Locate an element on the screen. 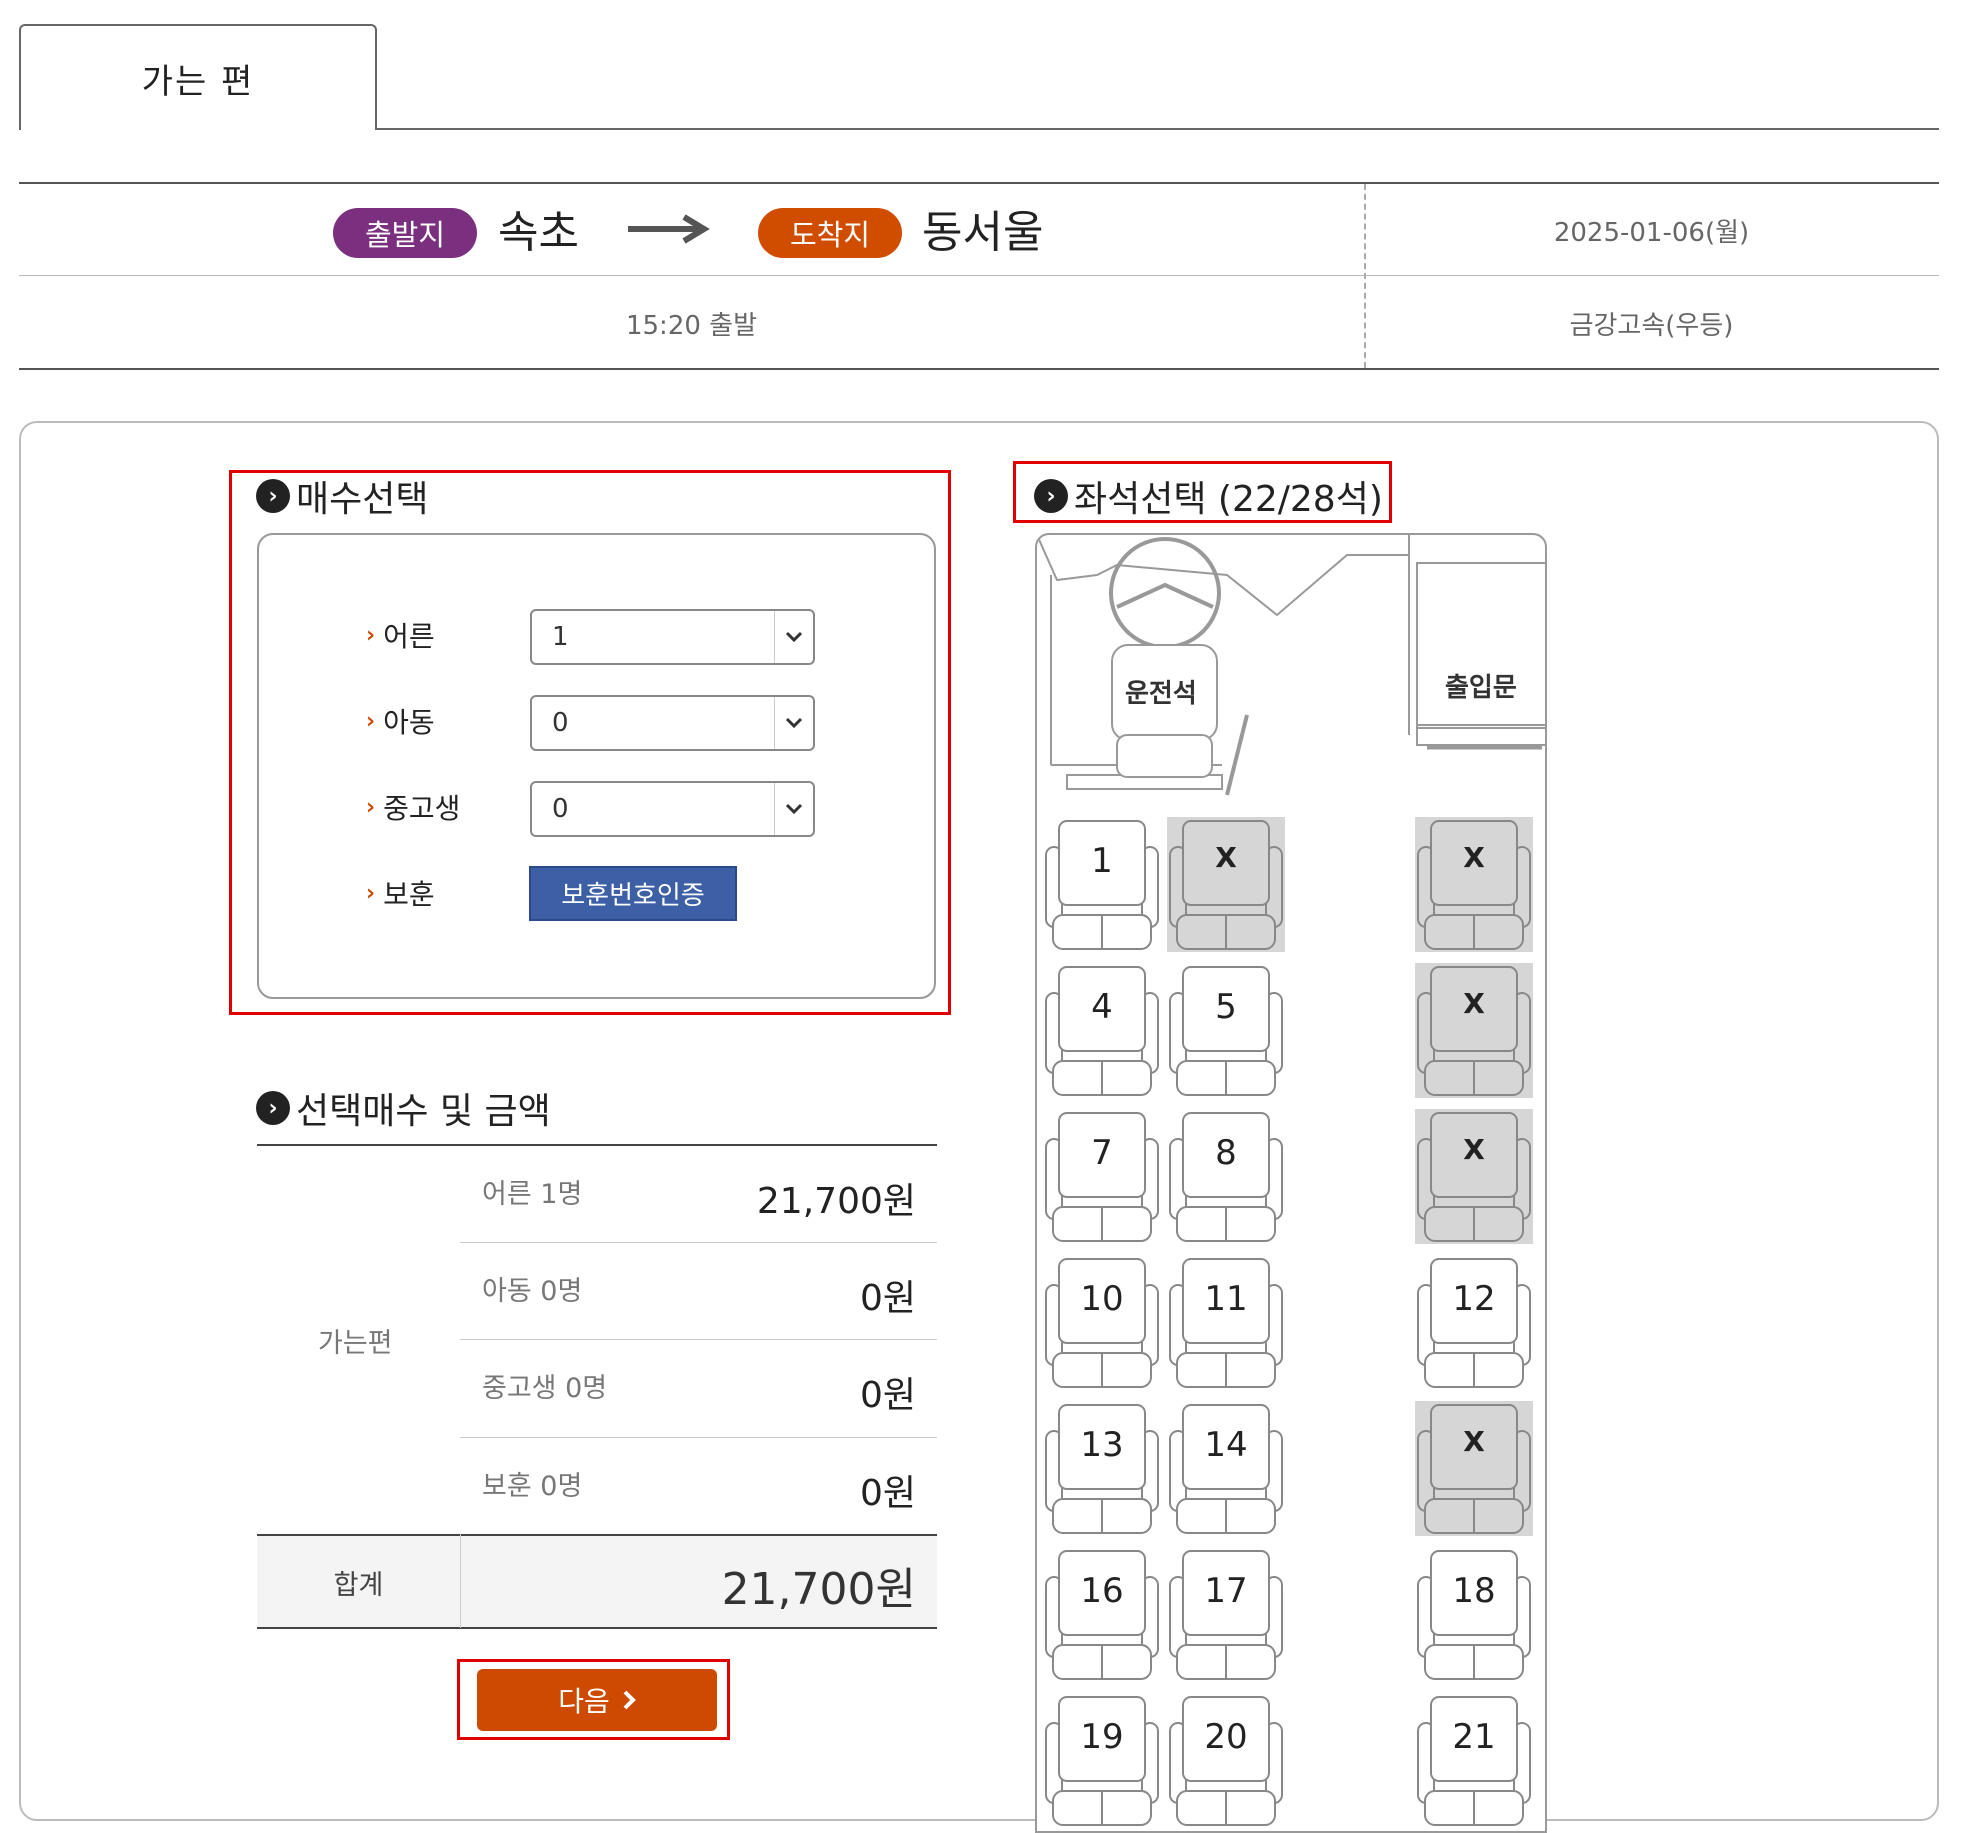 The height and width of the screenshot is (1833, 1961). veteran-verify-button: 보훈번호인증 is located at coordinates (633, 893).